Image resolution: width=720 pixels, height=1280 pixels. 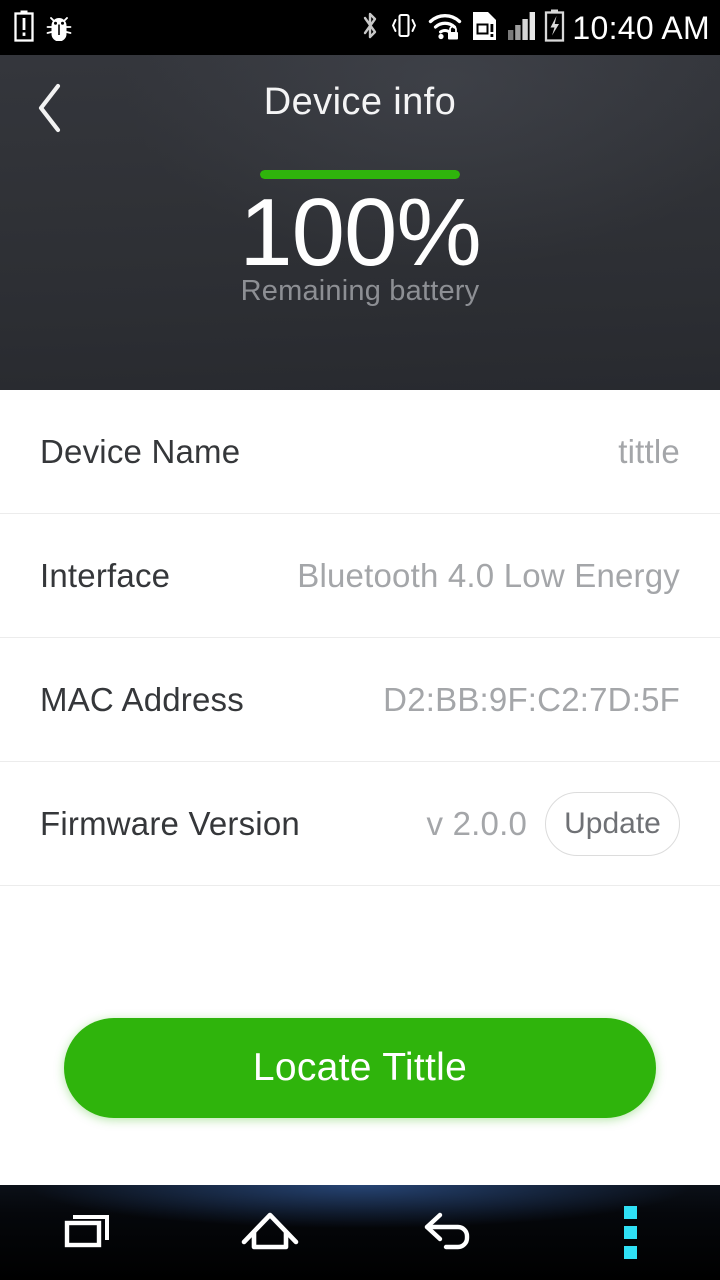 I want to click on status-bar: 10:40 AM, so click(x=360, y=27).